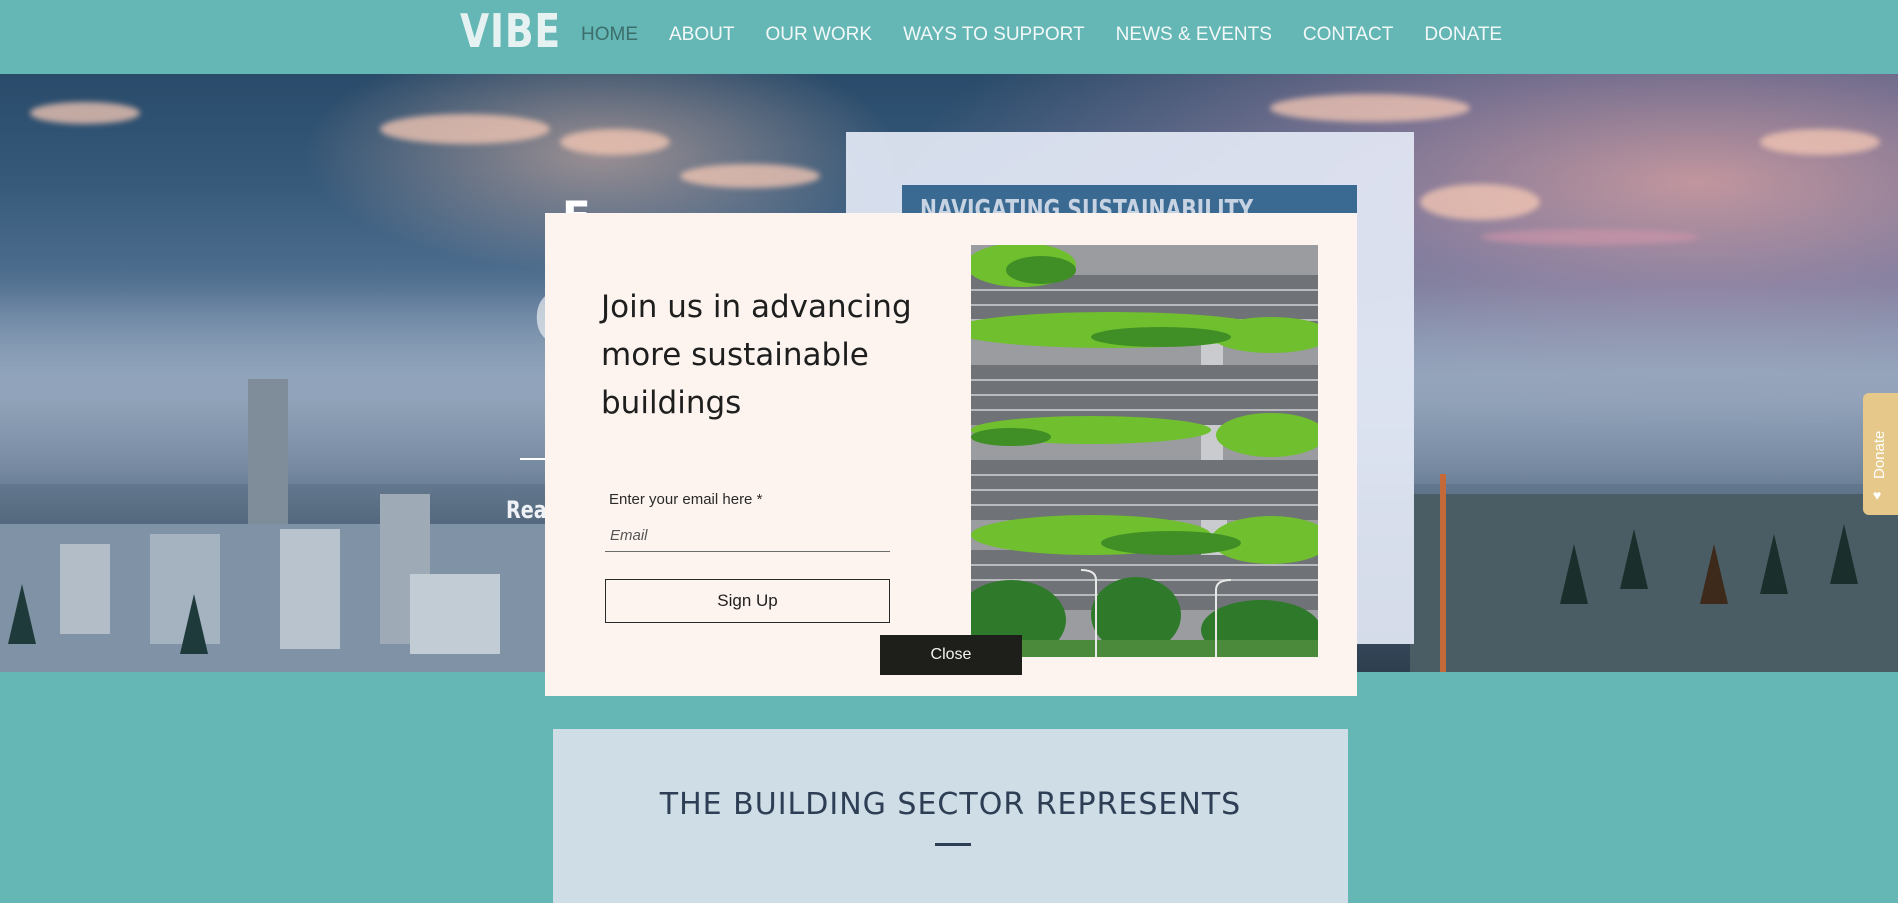  I want to click on nav-item-about: ABOUT, so click(701, 35).